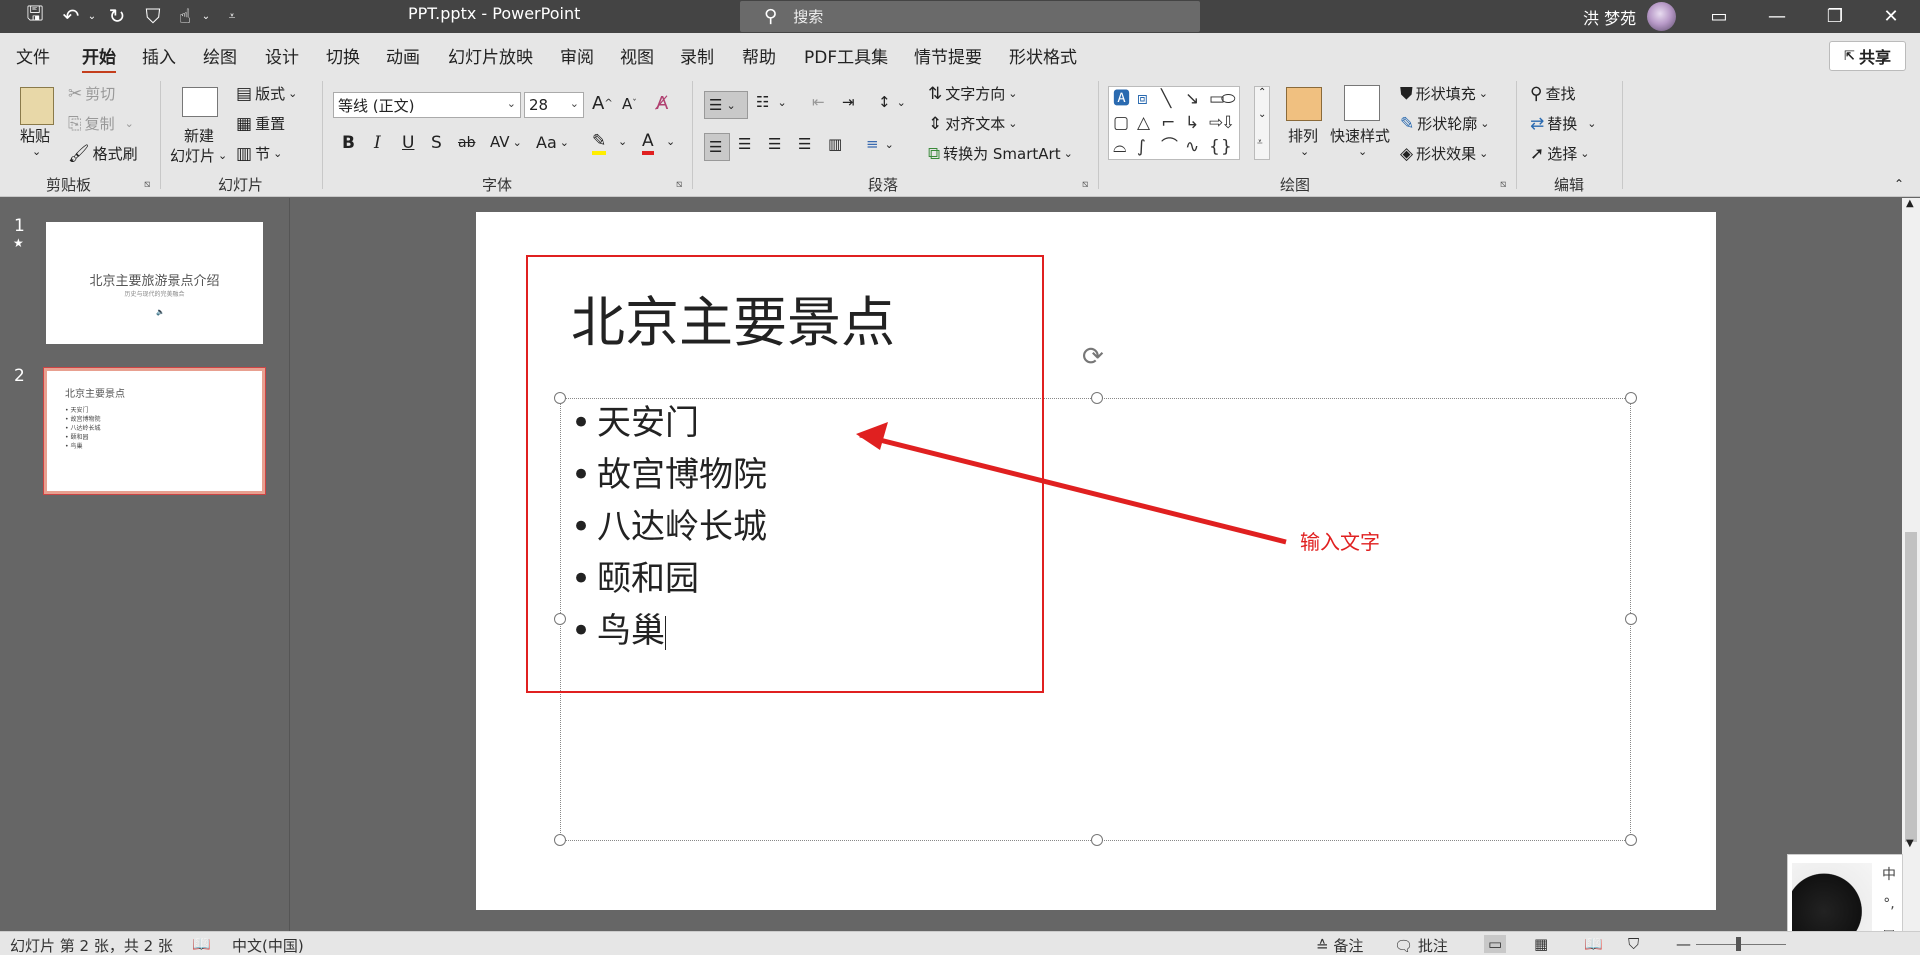 This screenshot has width=1920, height=955. Describe the element at coordinates (629, 104) in the screenshot. I see `shrink-font-icon: Aˇ` at that location.